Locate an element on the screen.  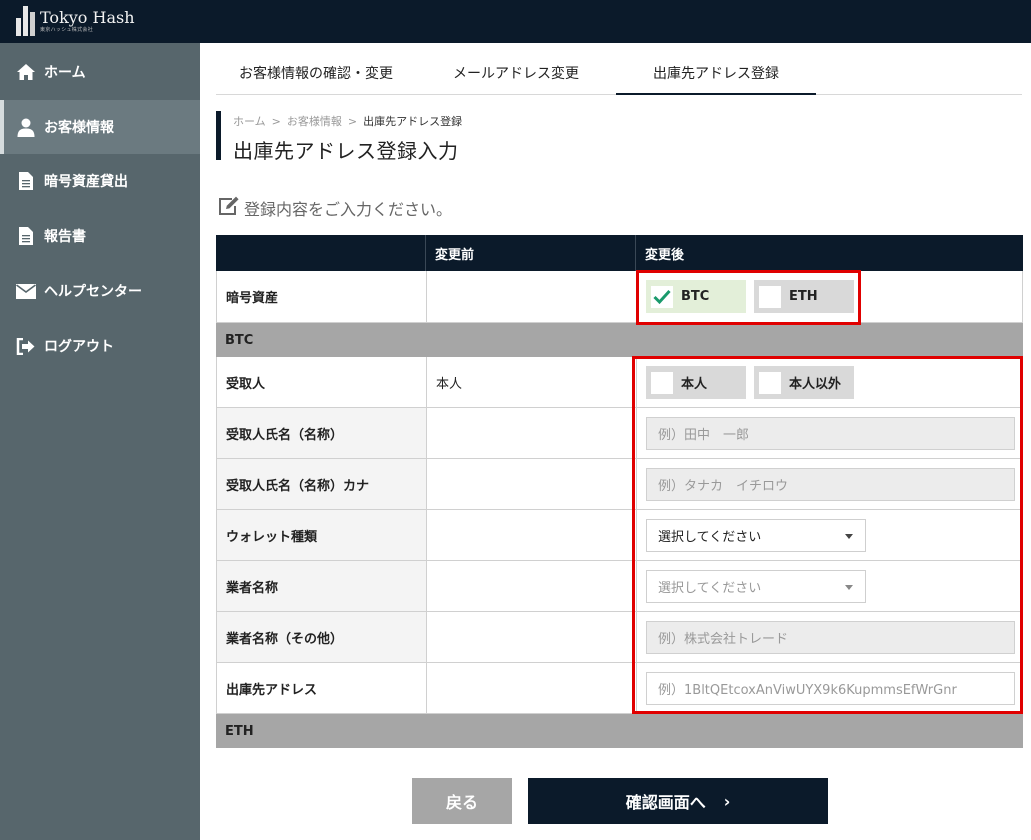
section-label: ETH is located at coordinates (239, 731).